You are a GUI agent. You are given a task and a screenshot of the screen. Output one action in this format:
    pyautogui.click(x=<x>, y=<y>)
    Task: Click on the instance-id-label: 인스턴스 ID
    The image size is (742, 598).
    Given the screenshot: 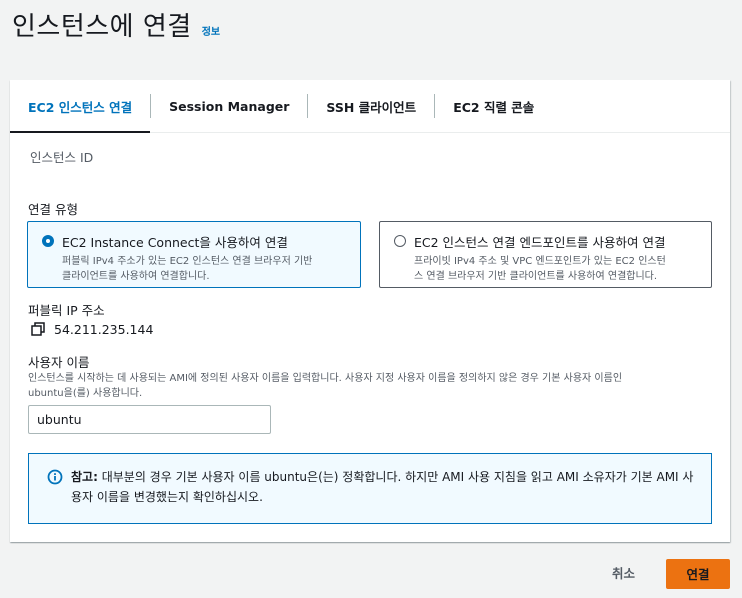 What is the action you would take?
    pyautogui.click(x=62, y=157)
    